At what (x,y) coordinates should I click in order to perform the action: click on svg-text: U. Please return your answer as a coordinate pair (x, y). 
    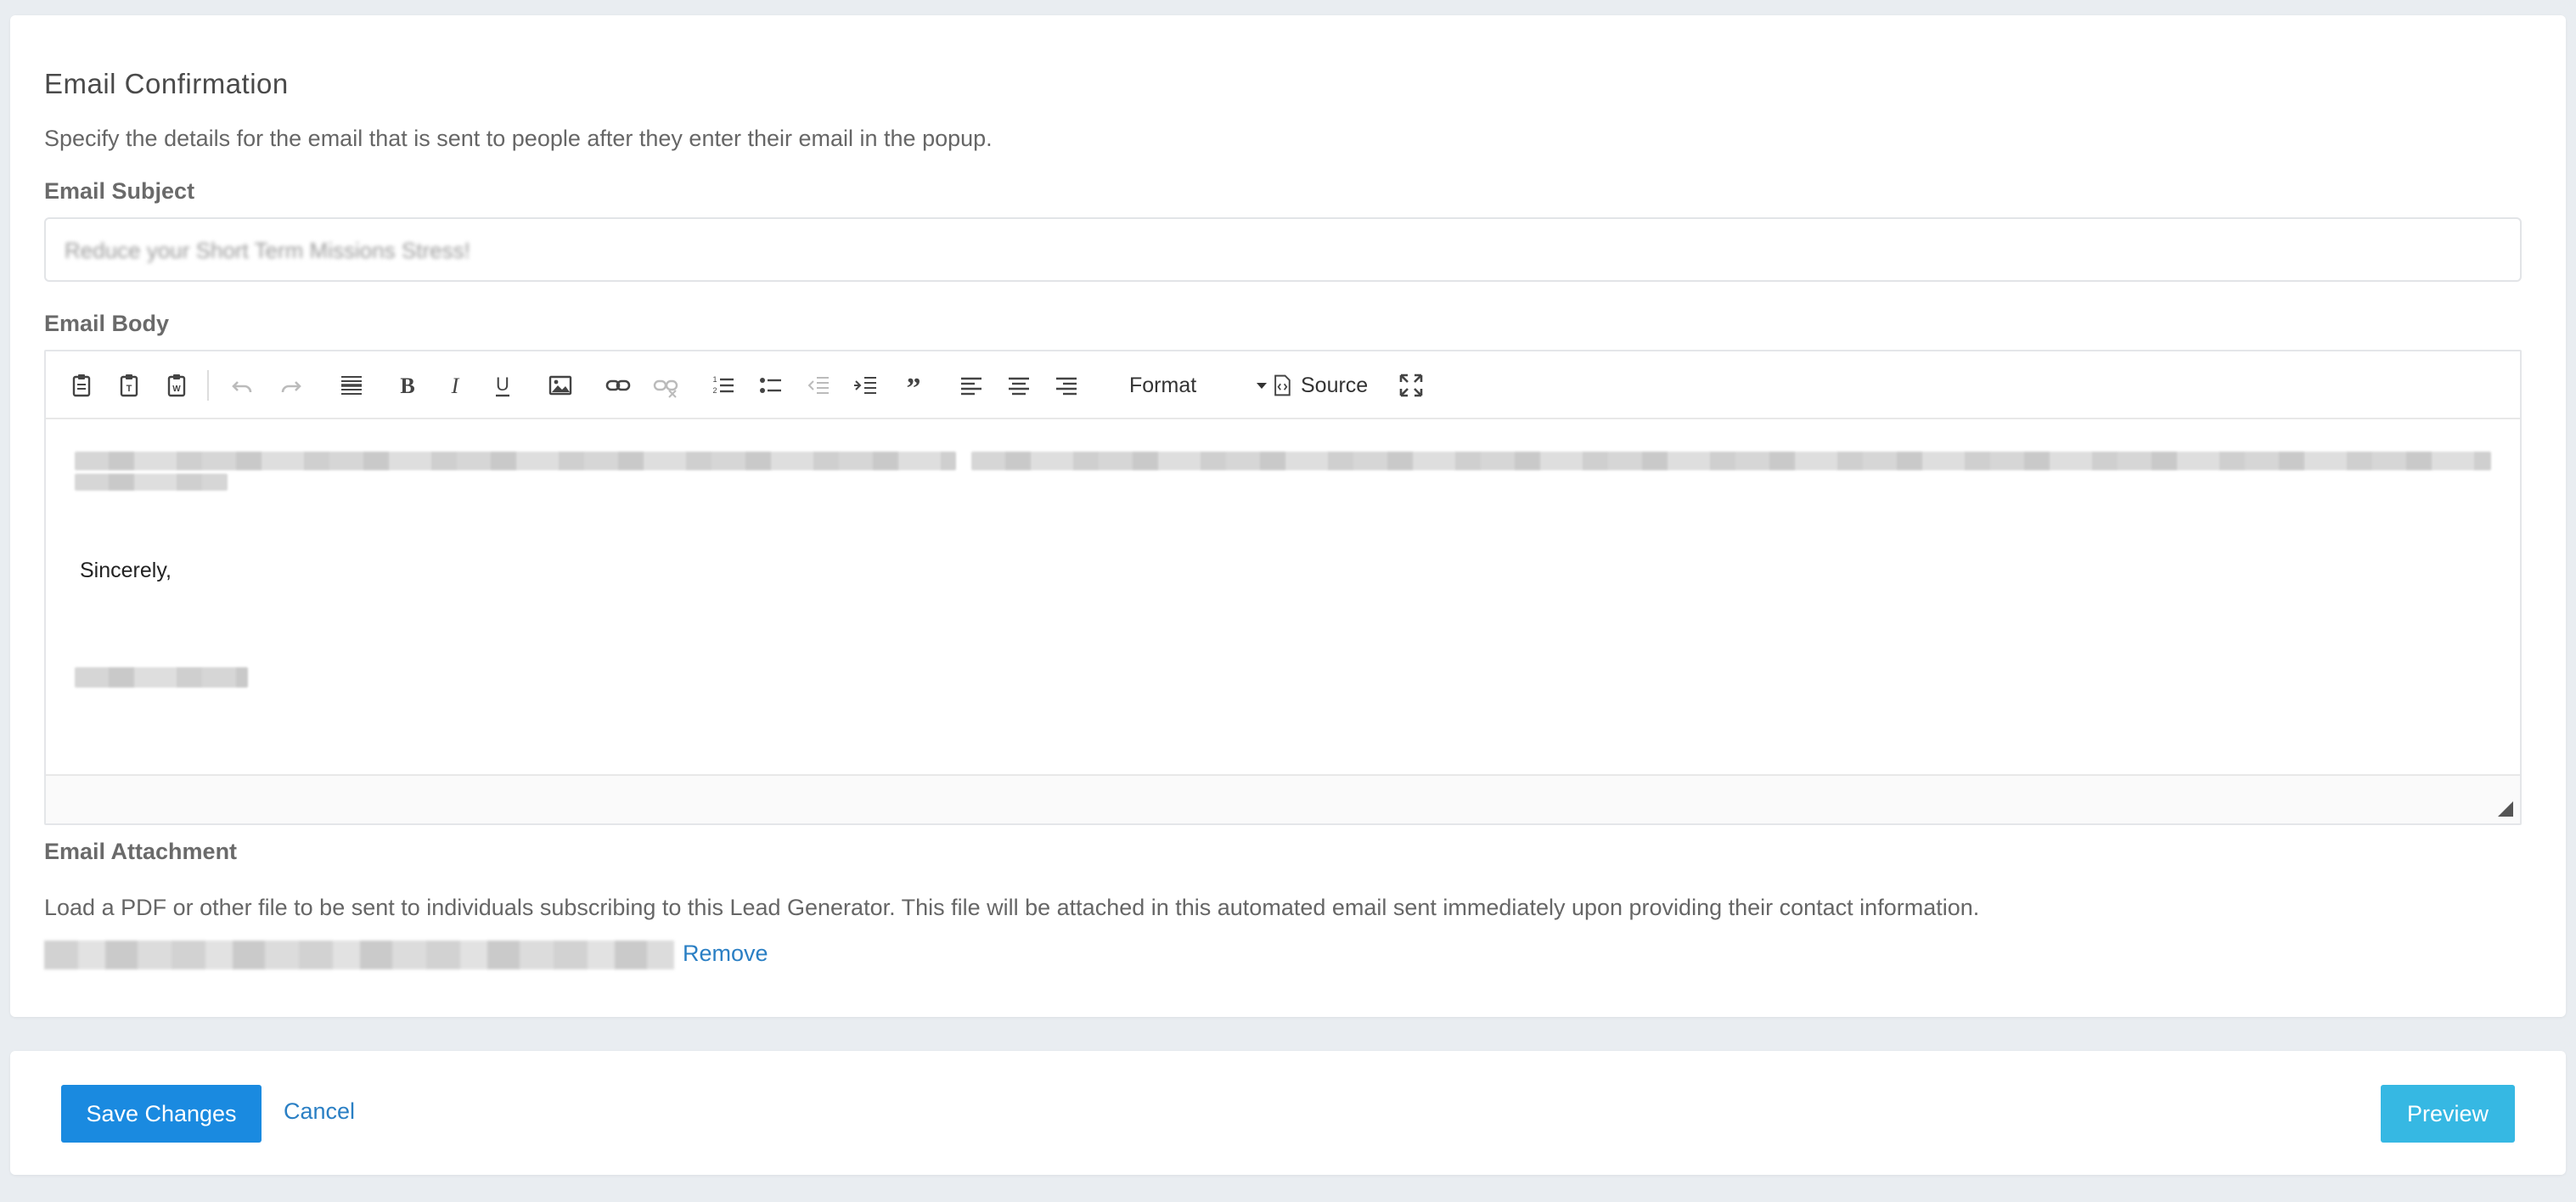
    Looking at the image, I should click on (502, 385).